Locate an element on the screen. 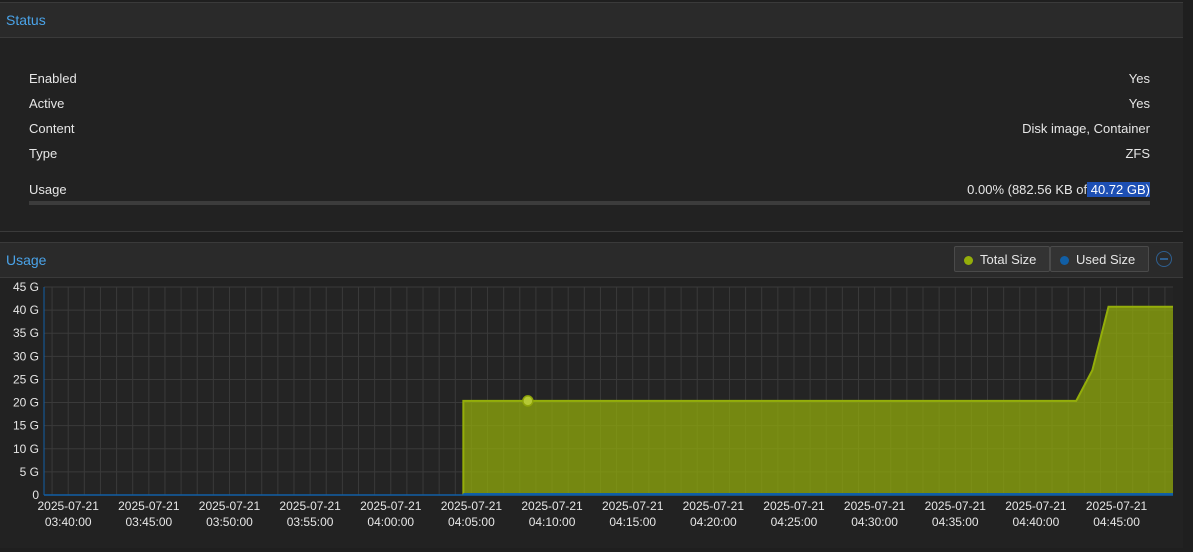 The image size is (1193, 552). status-value: ZFS is located at coordinates (1137, 153).